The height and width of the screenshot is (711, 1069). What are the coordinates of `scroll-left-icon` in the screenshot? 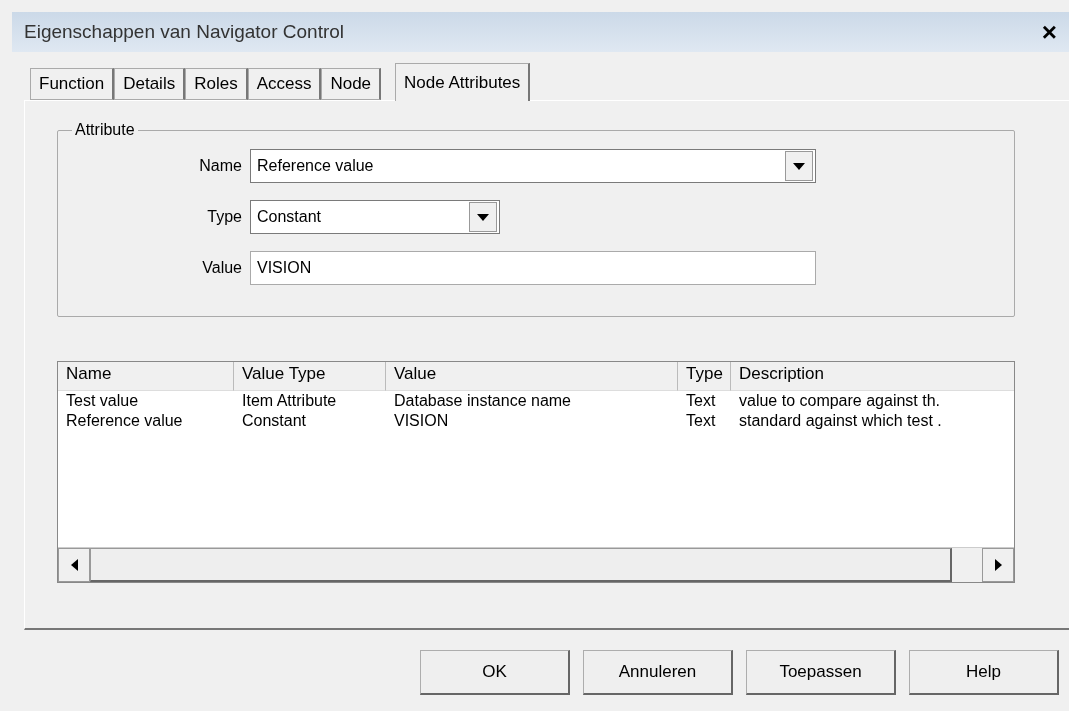 It's located at (74, 565).